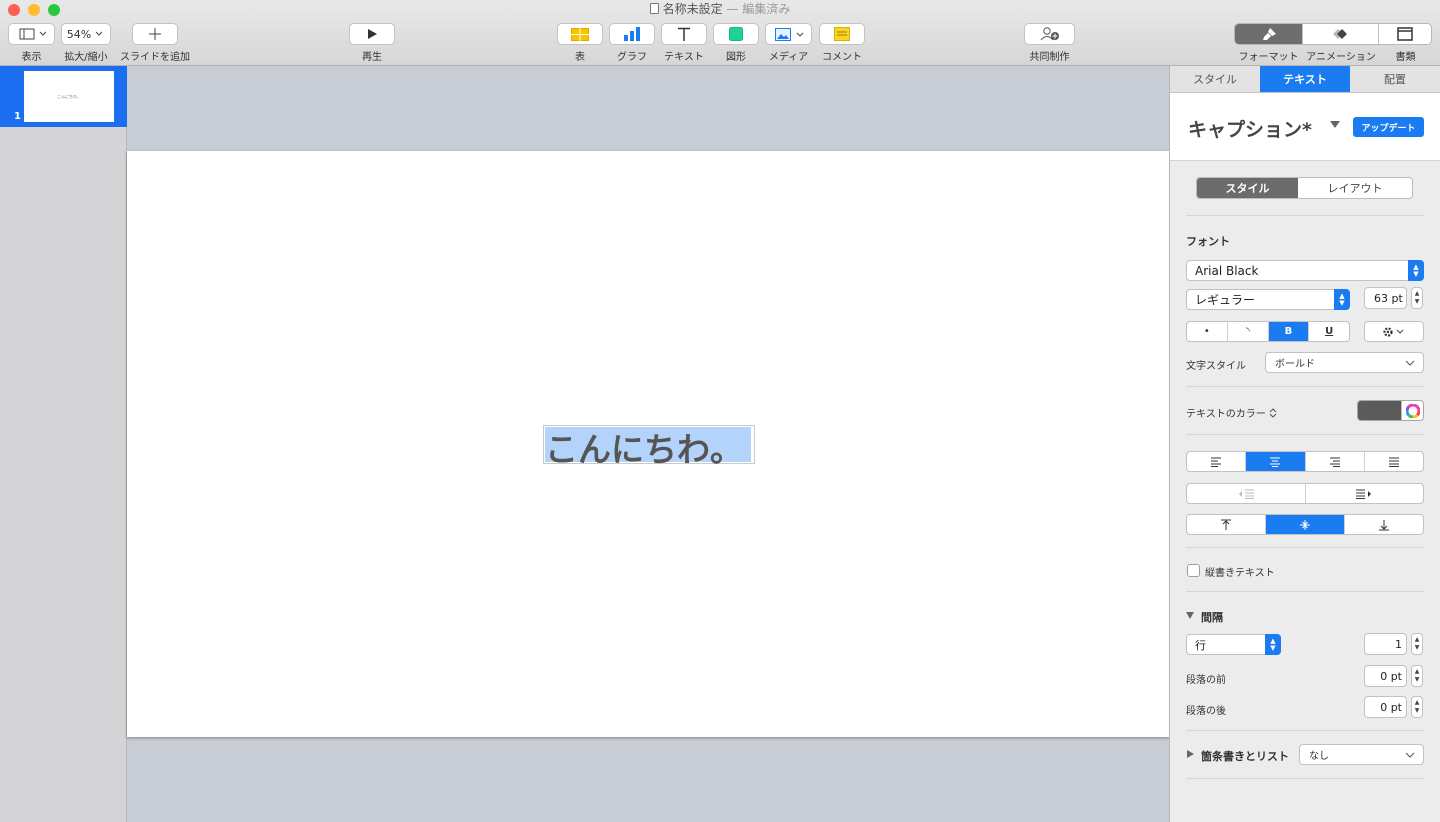  I want to click on text-format-buttons: • ◝ B U, so click(1268, 331).